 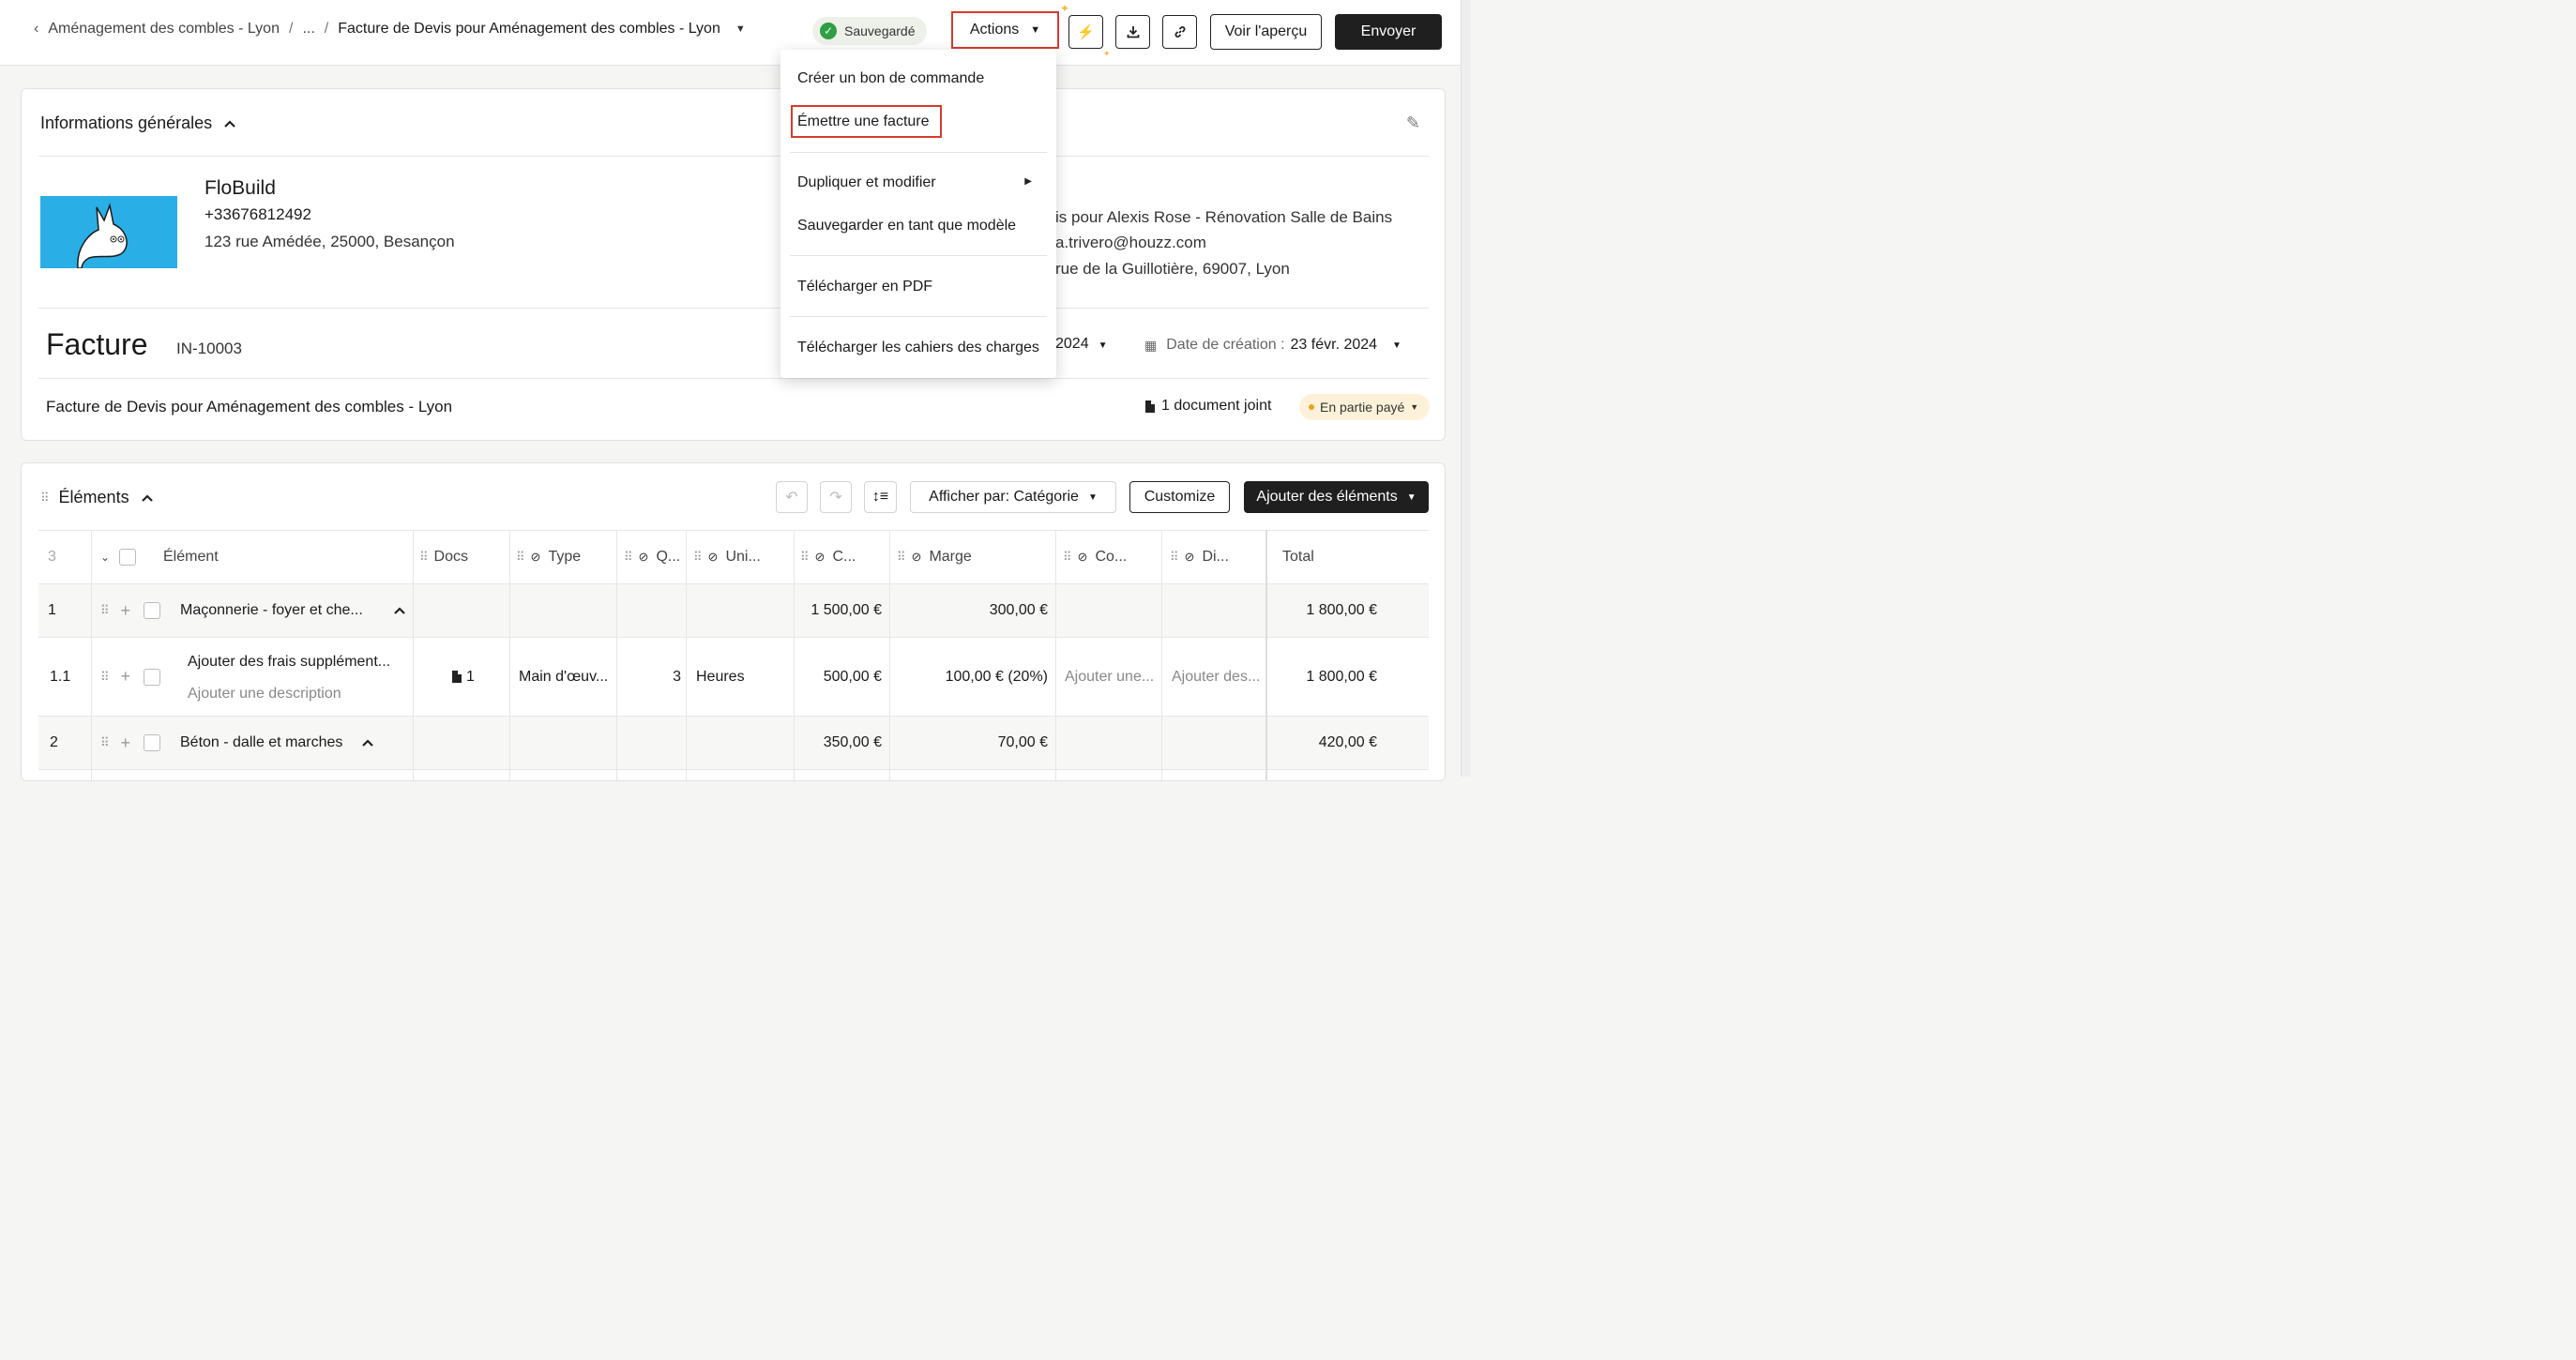 What do you see at coordinates (864, 287) in the screenshot?
I see `menu-item-download-pdf: Télécharger en PDF` at bounding box center [864, 287].